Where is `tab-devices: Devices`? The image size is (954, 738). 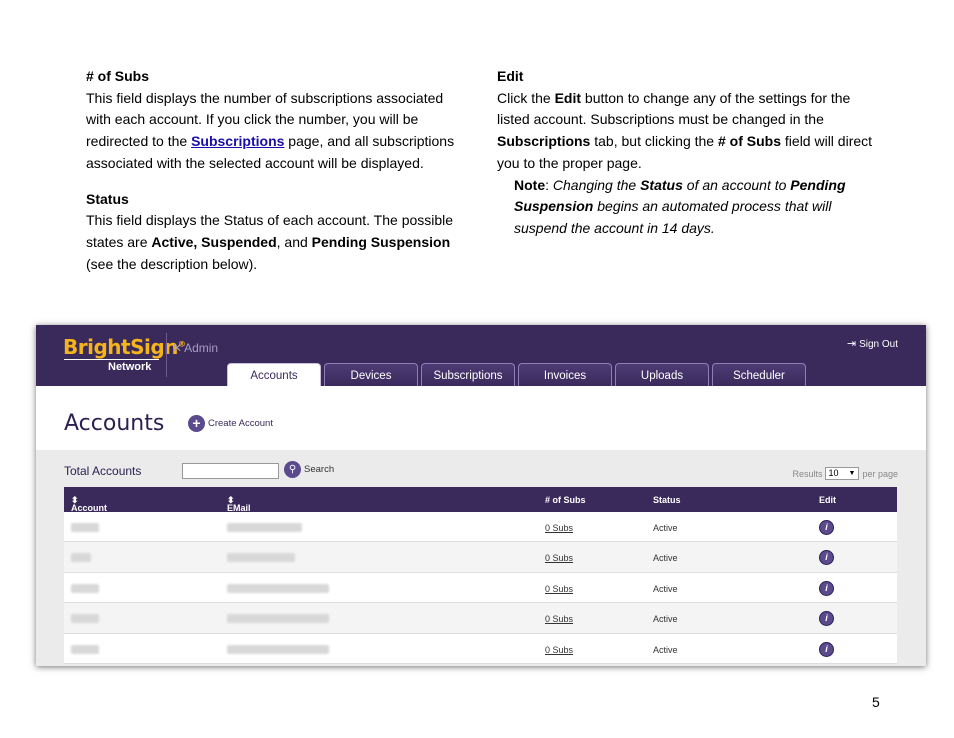 tab-devices: Devices is located at coordinates (371, 374).